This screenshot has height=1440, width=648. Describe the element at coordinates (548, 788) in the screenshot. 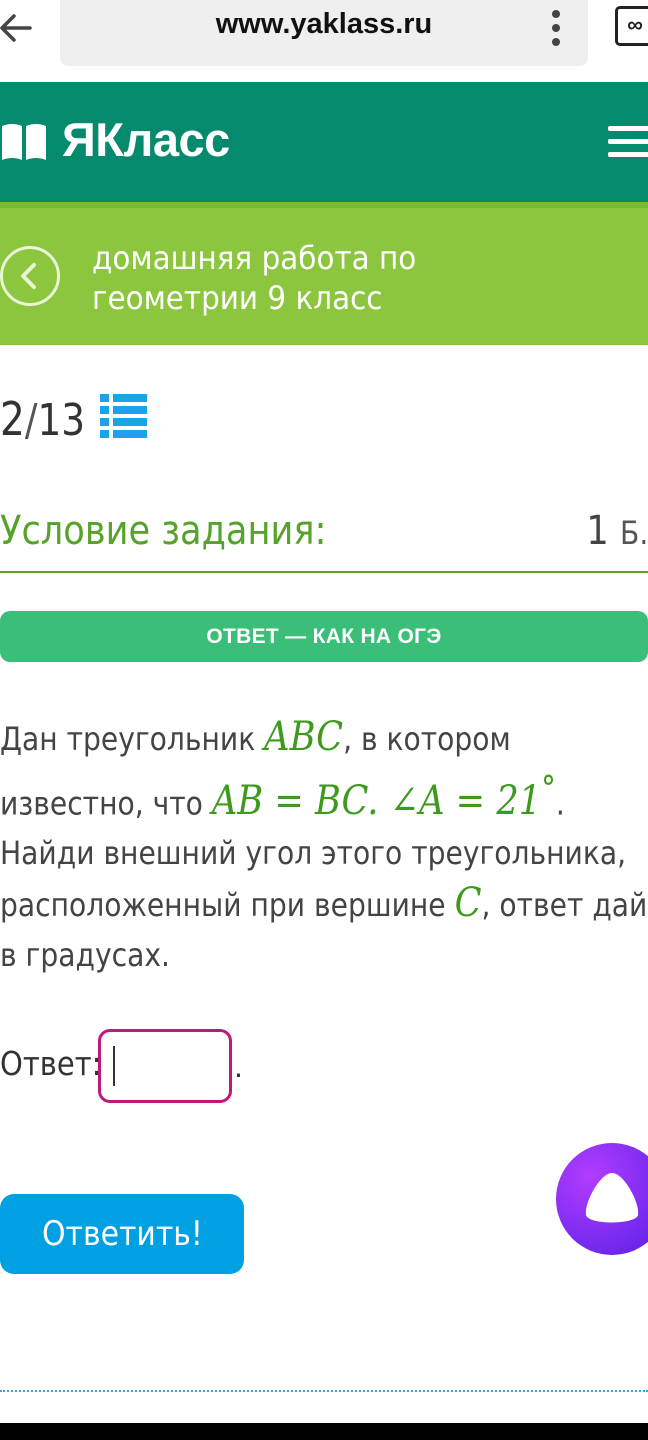

I see `degree-sign: °` at that location.